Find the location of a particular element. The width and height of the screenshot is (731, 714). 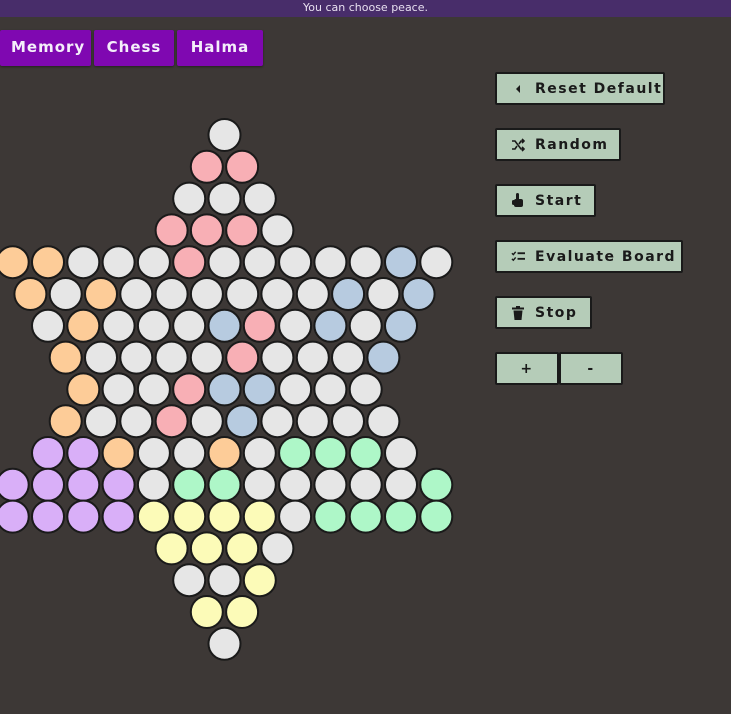

zoom-in-button: + is located at coordinates (527, 368).